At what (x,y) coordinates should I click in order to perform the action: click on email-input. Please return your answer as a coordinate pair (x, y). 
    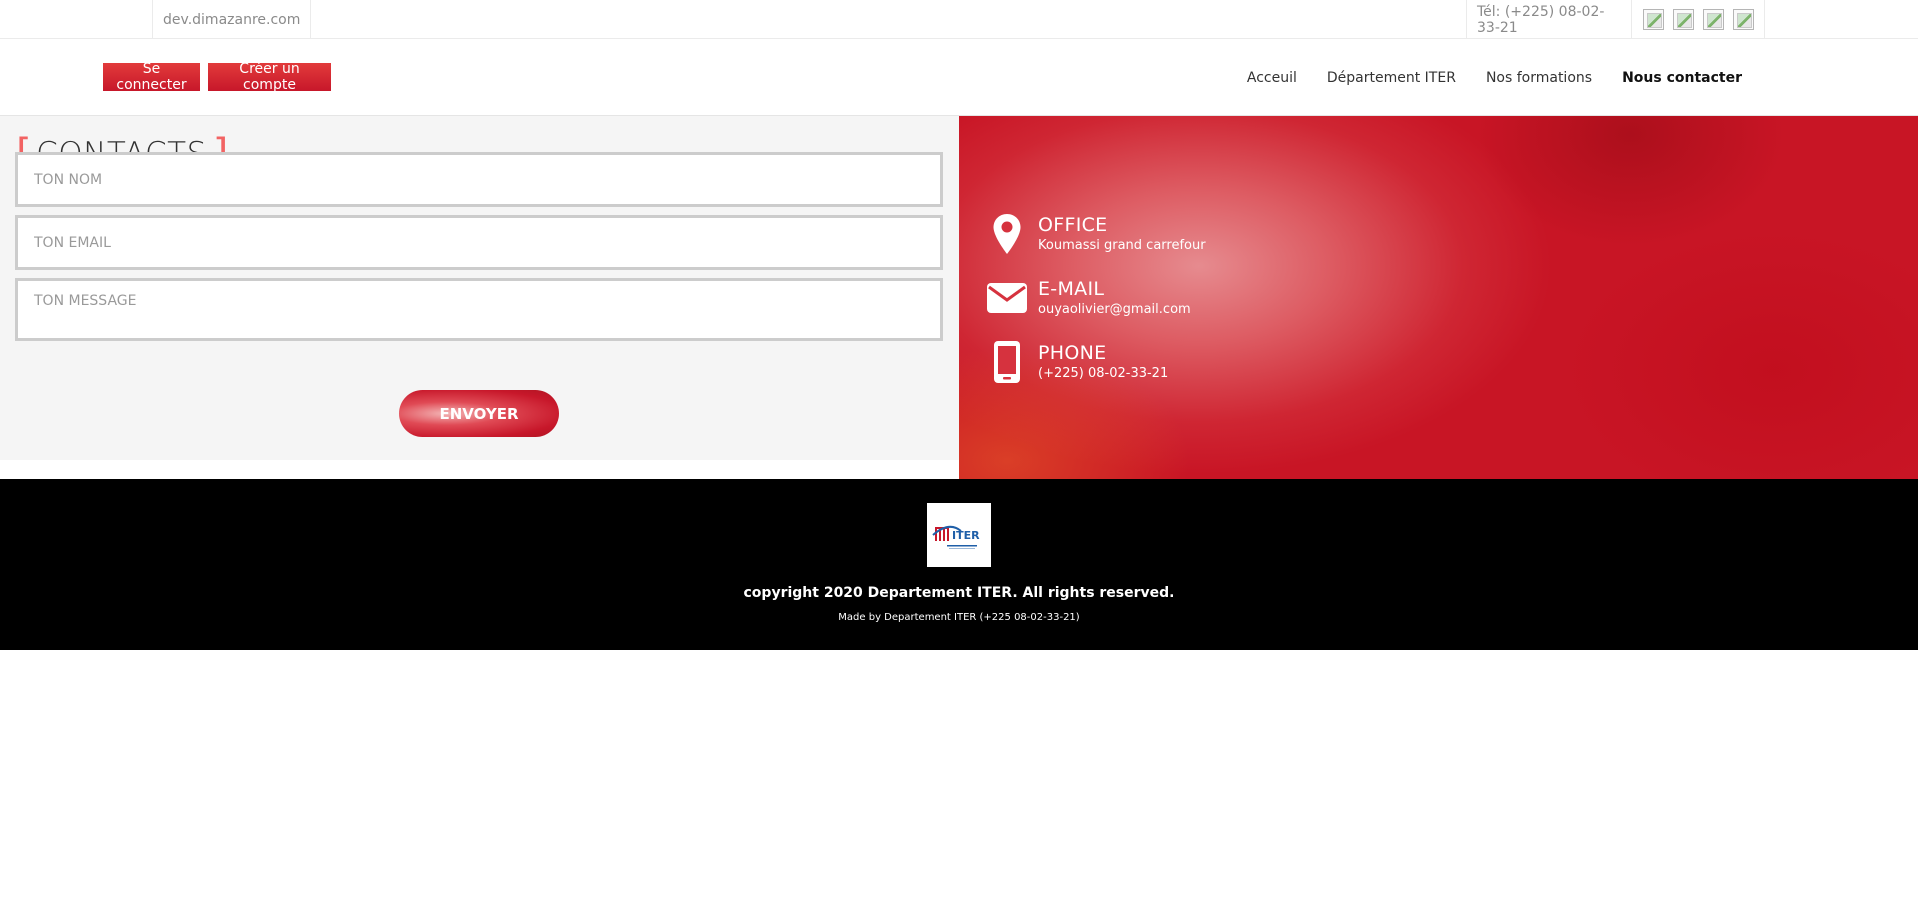
    Looking at the image, I should click on (479, 242).